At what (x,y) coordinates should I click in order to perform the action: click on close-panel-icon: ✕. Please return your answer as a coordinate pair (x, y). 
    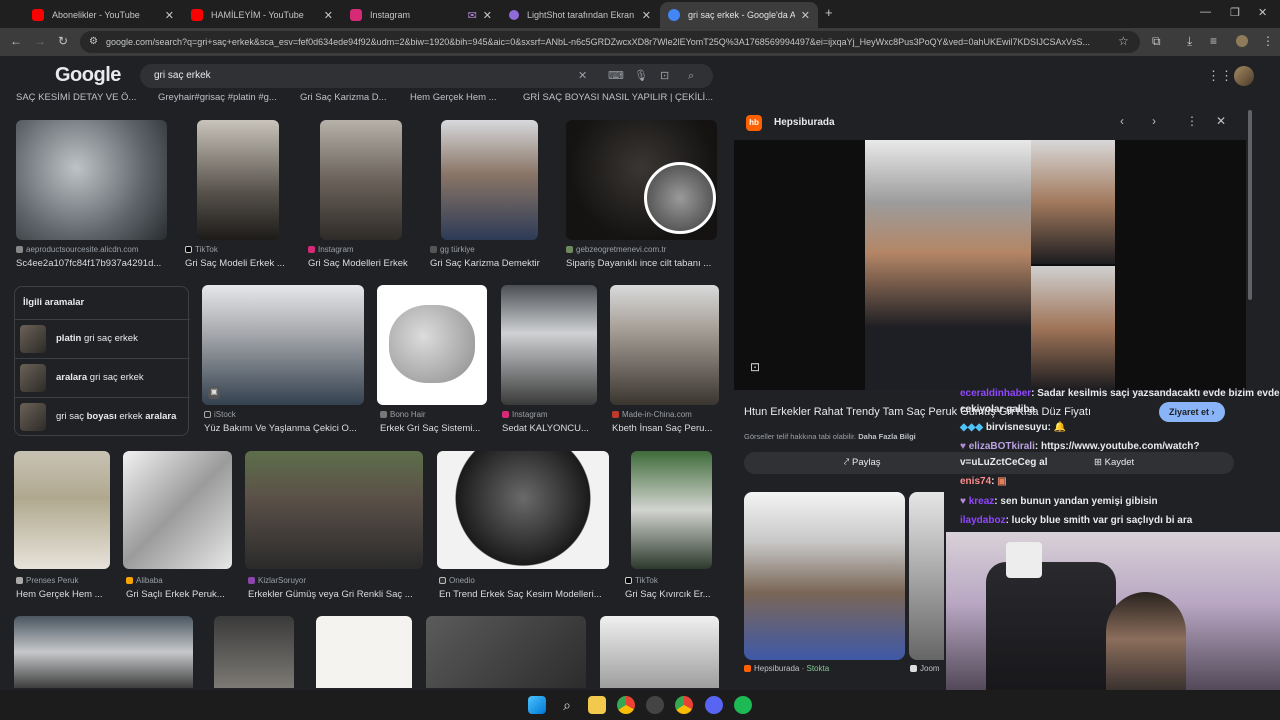
    Looking at the image, I should click on (1221, 121).